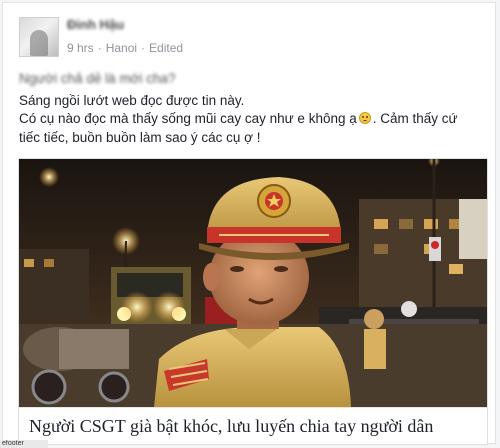 Image resolution: width=500 pixels, height=448 pixels. I want to click on post-time: 9 hrs, so click(80, 48).